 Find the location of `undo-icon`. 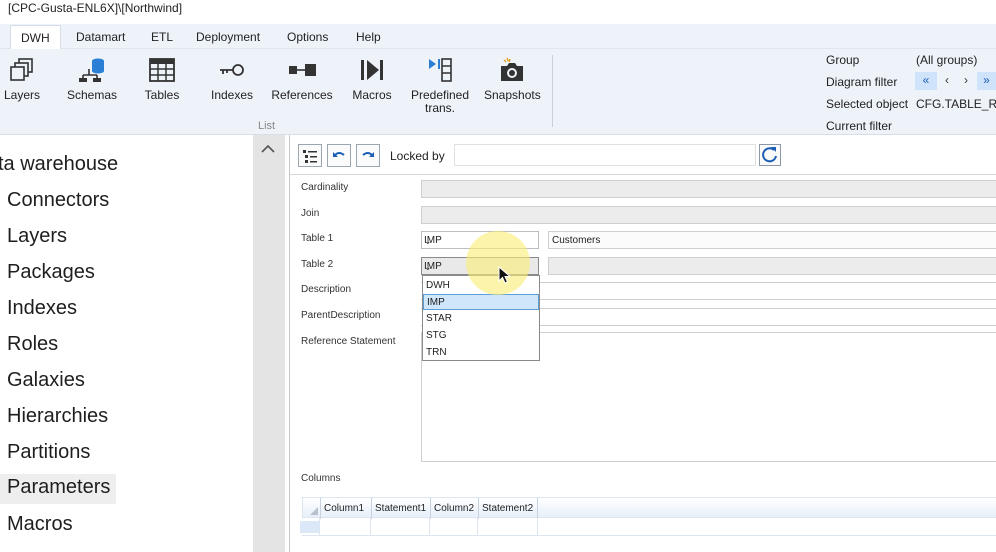

undo-icon is located at coordinates (339, 154).